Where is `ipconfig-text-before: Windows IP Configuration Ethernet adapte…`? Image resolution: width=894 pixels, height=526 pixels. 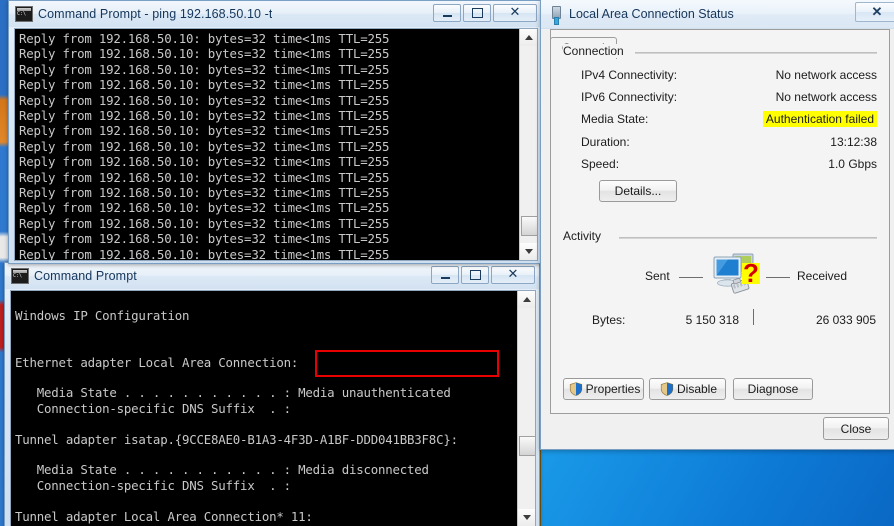
ipconfig-text-before: Windows IP Configuration Ethernet adapte… is located at coordinates (157, 354).